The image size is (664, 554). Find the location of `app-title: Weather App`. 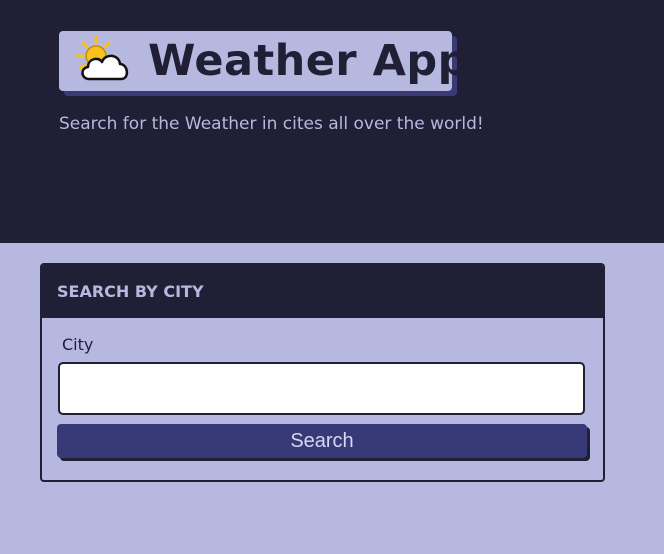

app-title: Weather App is located at coordinates (308, 61).